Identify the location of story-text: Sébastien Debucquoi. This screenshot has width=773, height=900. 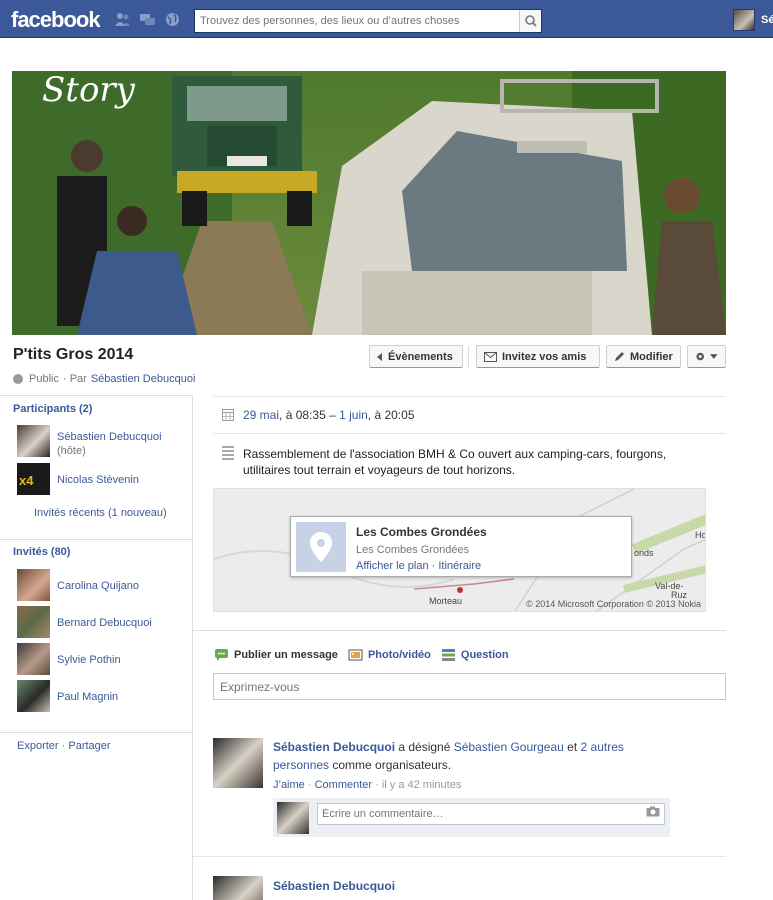
(473, 886).